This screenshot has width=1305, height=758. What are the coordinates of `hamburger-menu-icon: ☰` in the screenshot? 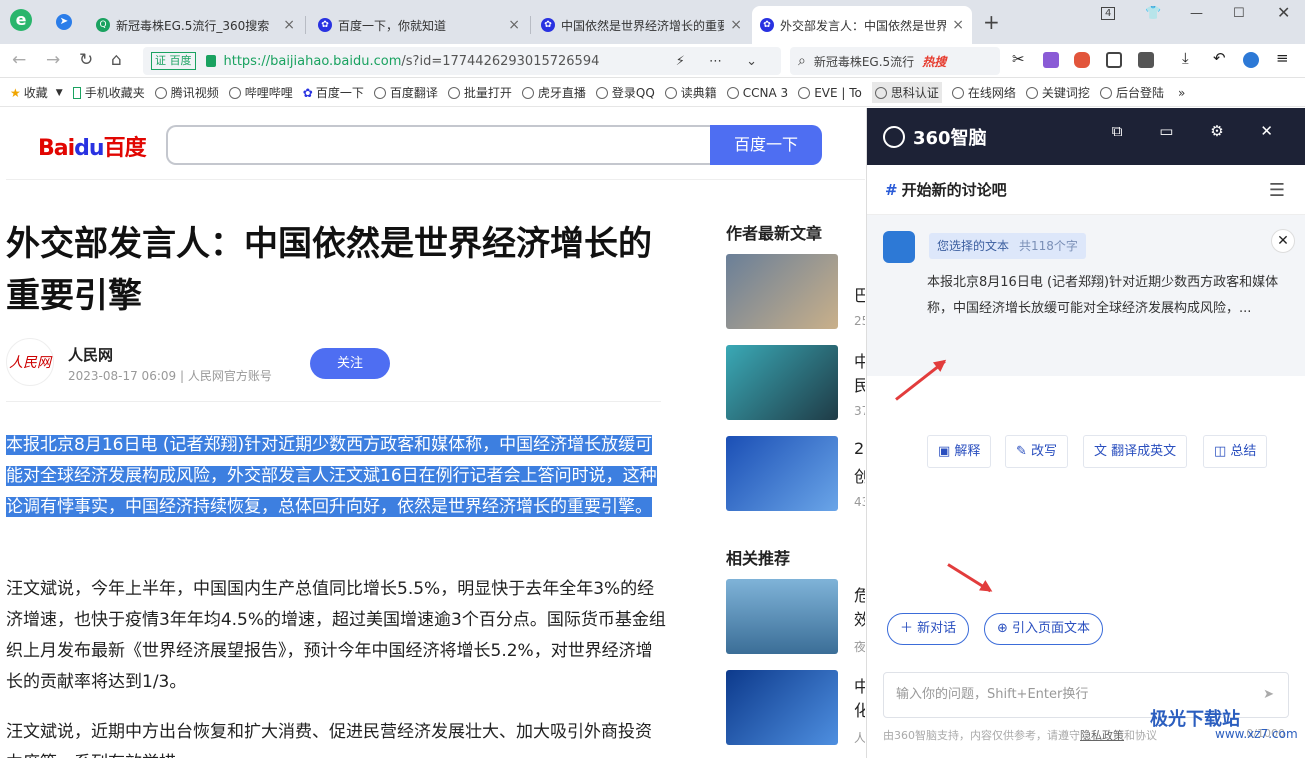 It's located at (1277, 190).